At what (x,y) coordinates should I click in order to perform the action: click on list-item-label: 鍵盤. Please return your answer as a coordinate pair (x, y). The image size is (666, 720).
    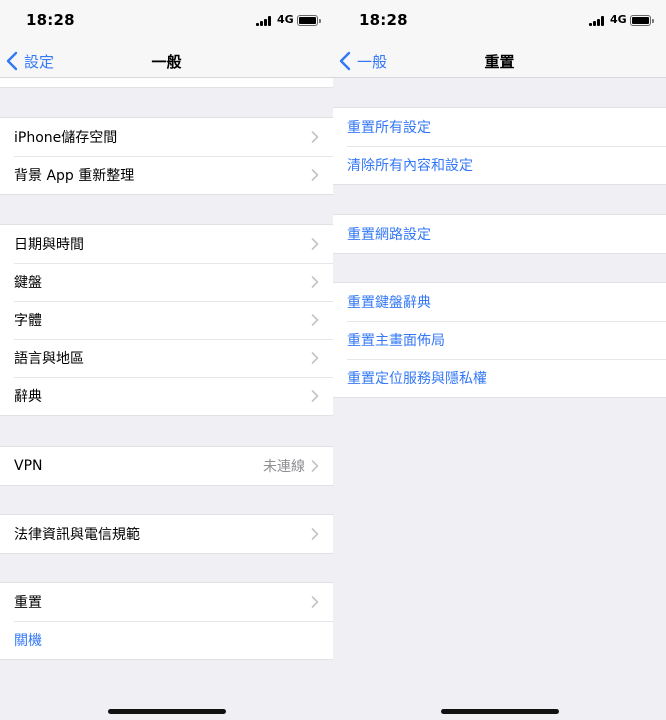
    Looking at the image, I should click on (28, 283).